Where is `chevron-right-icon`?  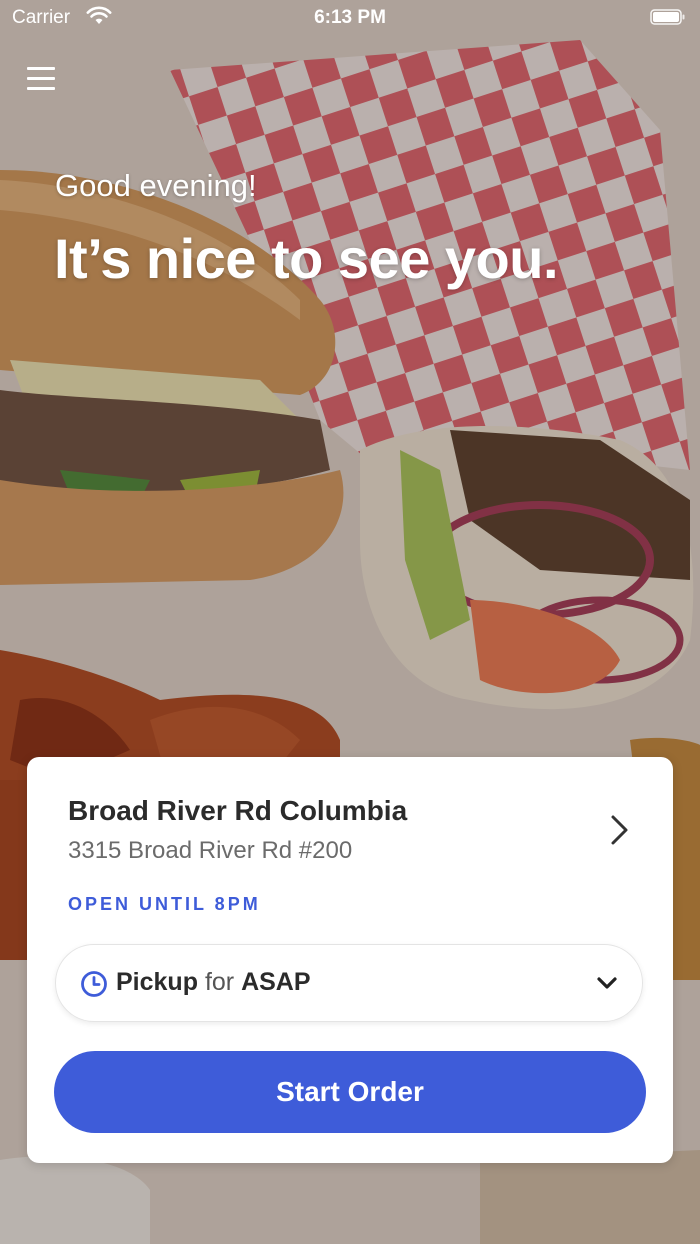
chevron-right-icon is located at coordinates (619, 830).